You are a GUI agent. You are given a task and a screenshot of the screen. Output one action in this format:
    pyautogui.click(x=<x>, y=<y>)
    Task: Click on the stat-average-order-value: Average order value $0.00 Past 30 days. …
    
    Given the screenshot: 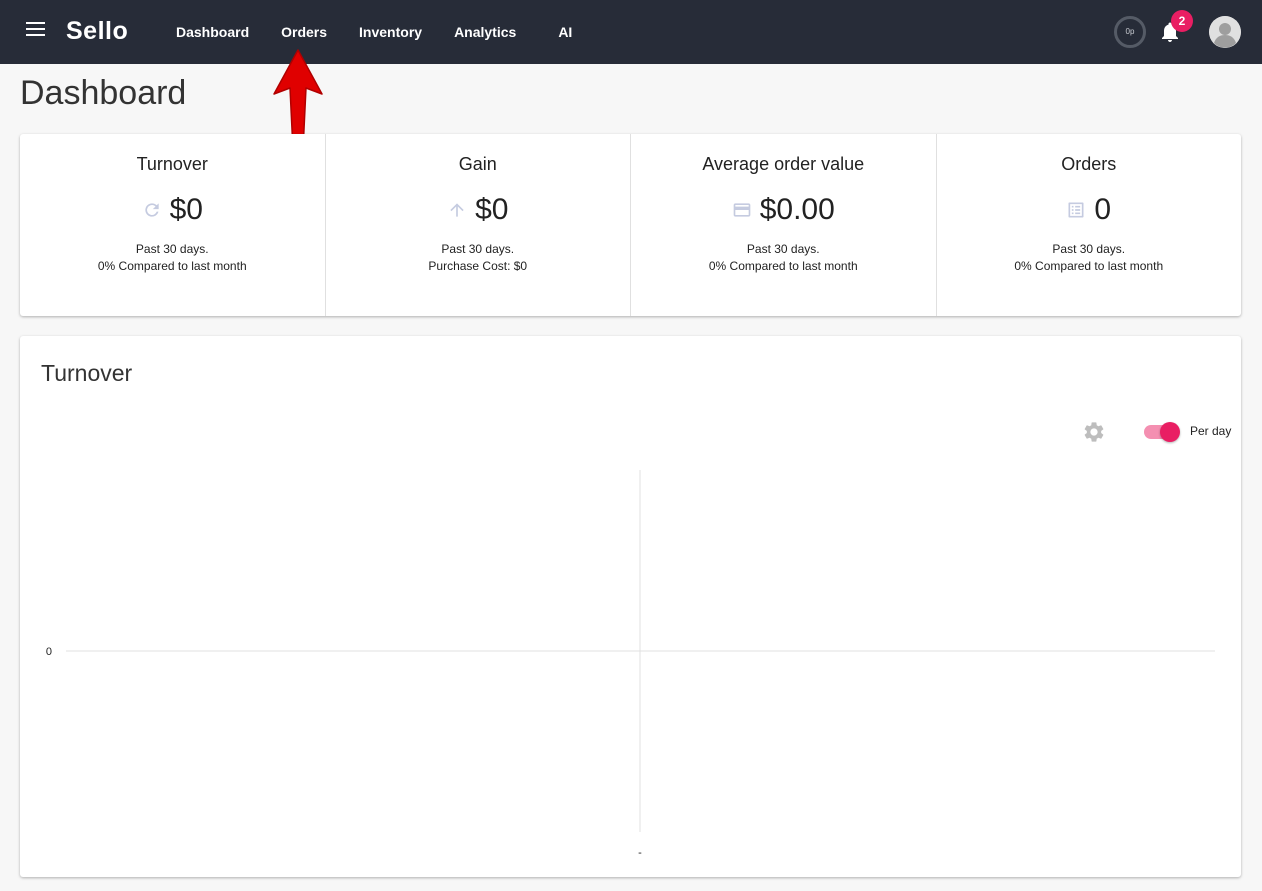 What is the action you would take?
    pyautogui.click(x=784, y=225)
    